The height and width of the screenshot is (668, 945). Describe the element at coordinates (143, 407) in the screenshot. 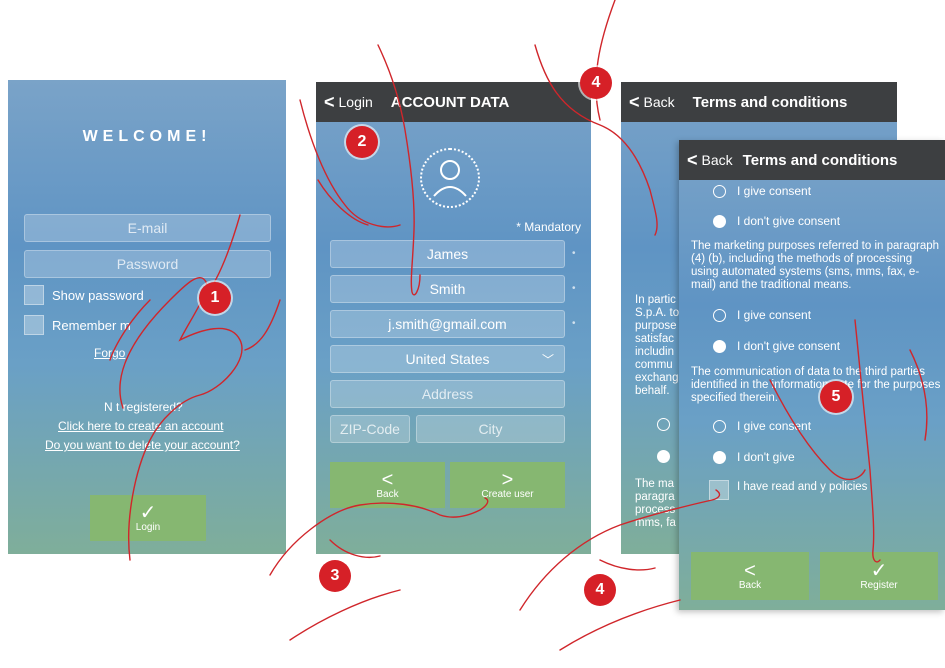

I see `not-registered-text: N t registered?` at that location.